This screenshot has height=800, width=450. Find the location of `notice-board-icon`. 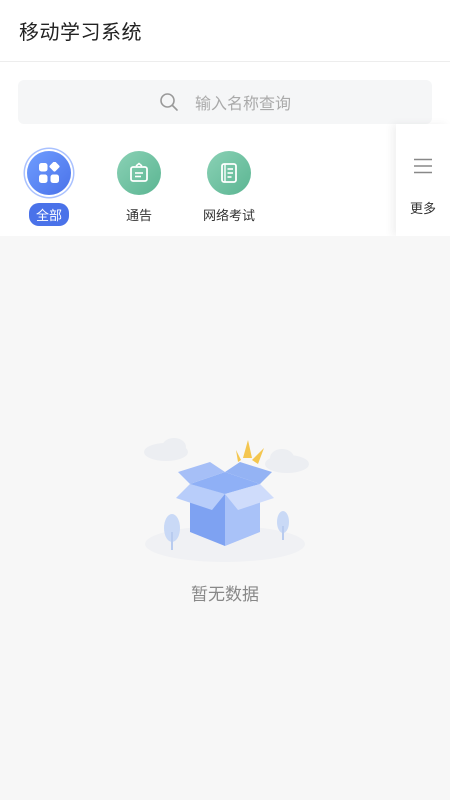

notice-board-icon is located at coordinates (139, 173).